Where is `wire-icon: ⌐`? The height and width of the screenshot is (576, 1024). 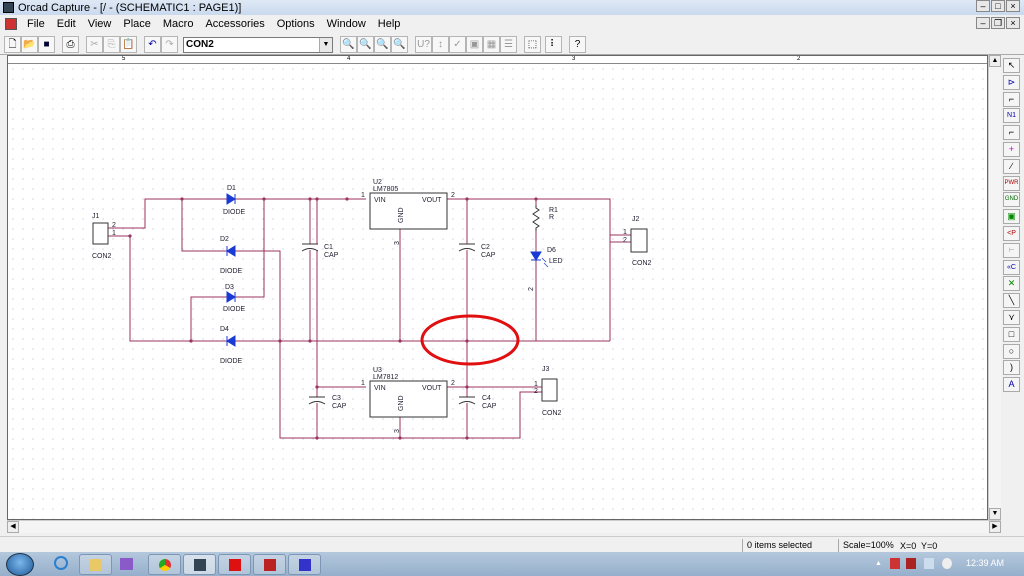 wire-icon: ⌐ is located at coordinates (1011, 99).